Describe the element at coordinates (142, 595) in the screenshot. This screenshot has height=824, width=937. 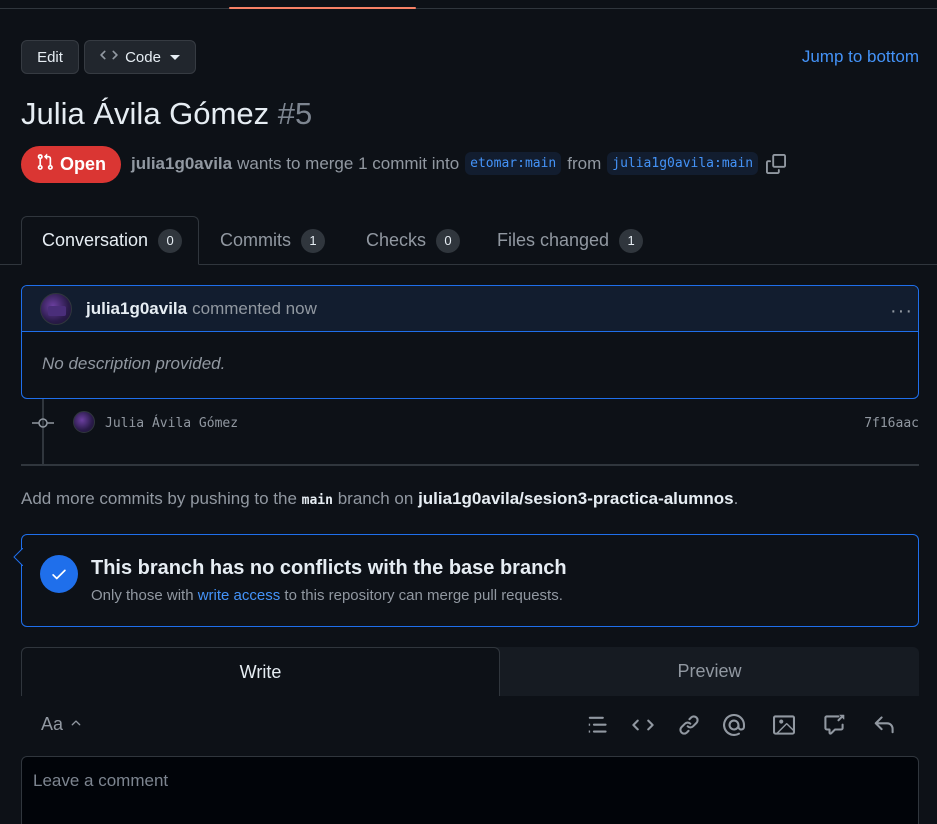
I see `merge-sub-prefix: Only those with` at that location.